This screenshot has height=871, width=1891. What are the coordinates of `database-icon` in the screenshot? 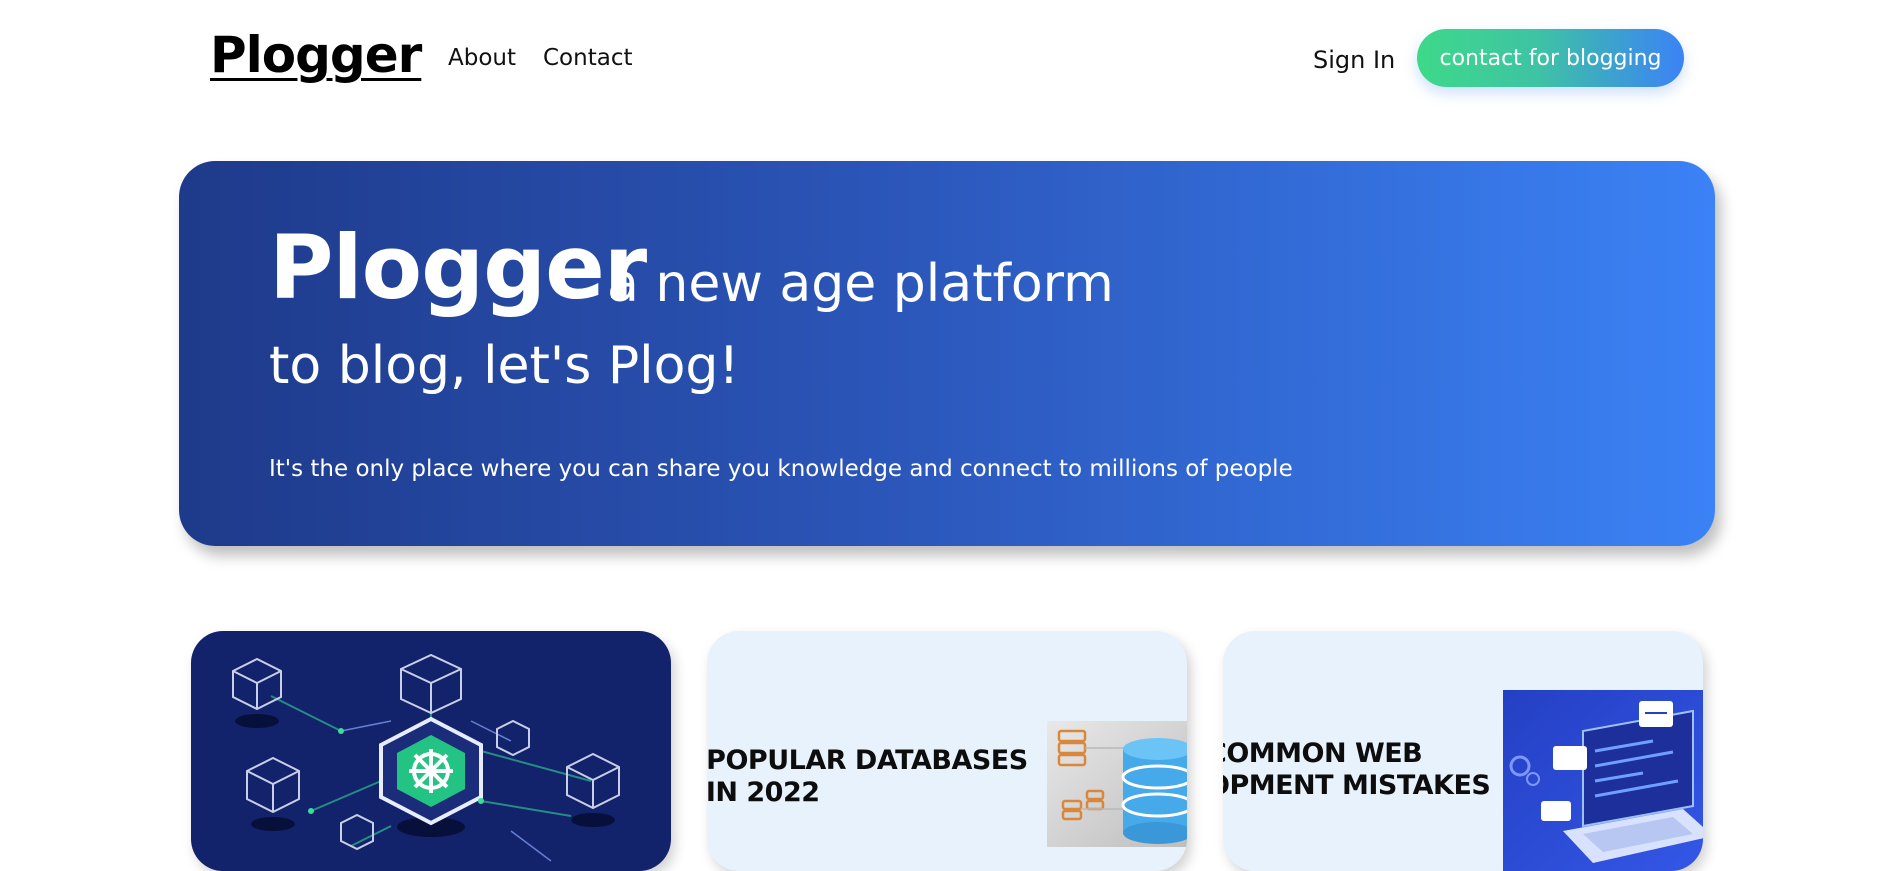 It's located at (1117, 784).